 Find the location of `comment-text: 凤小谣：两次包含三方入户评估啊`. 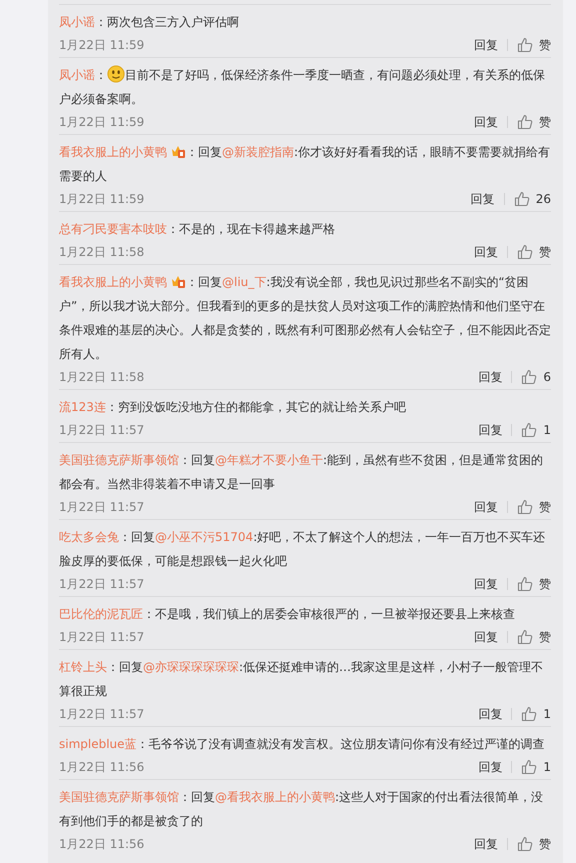

comment-text: 凤小谣：两次包含三方入户评估啊 is located at coordinates (149, 22).